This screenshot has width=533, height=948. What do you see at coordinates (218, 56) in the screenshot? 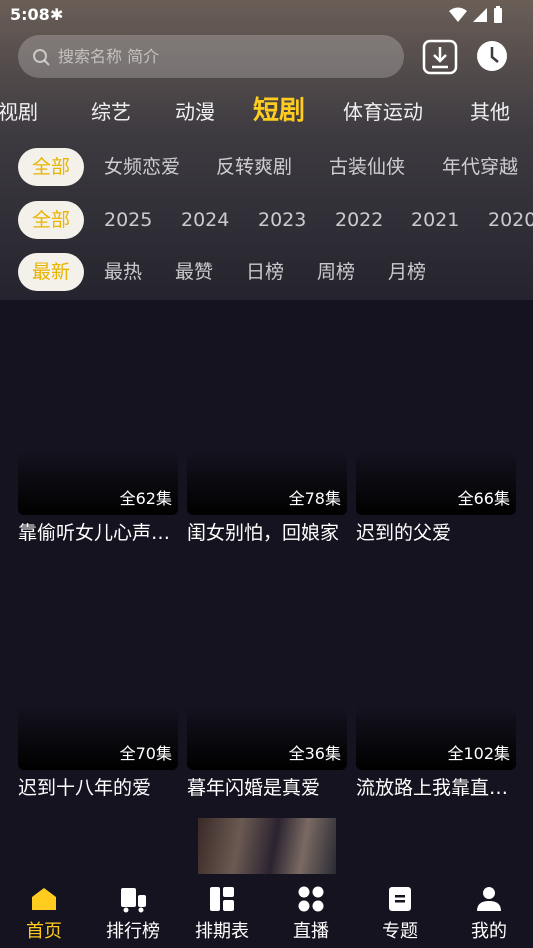
I see `search-input` at bounding box center [218, 56].